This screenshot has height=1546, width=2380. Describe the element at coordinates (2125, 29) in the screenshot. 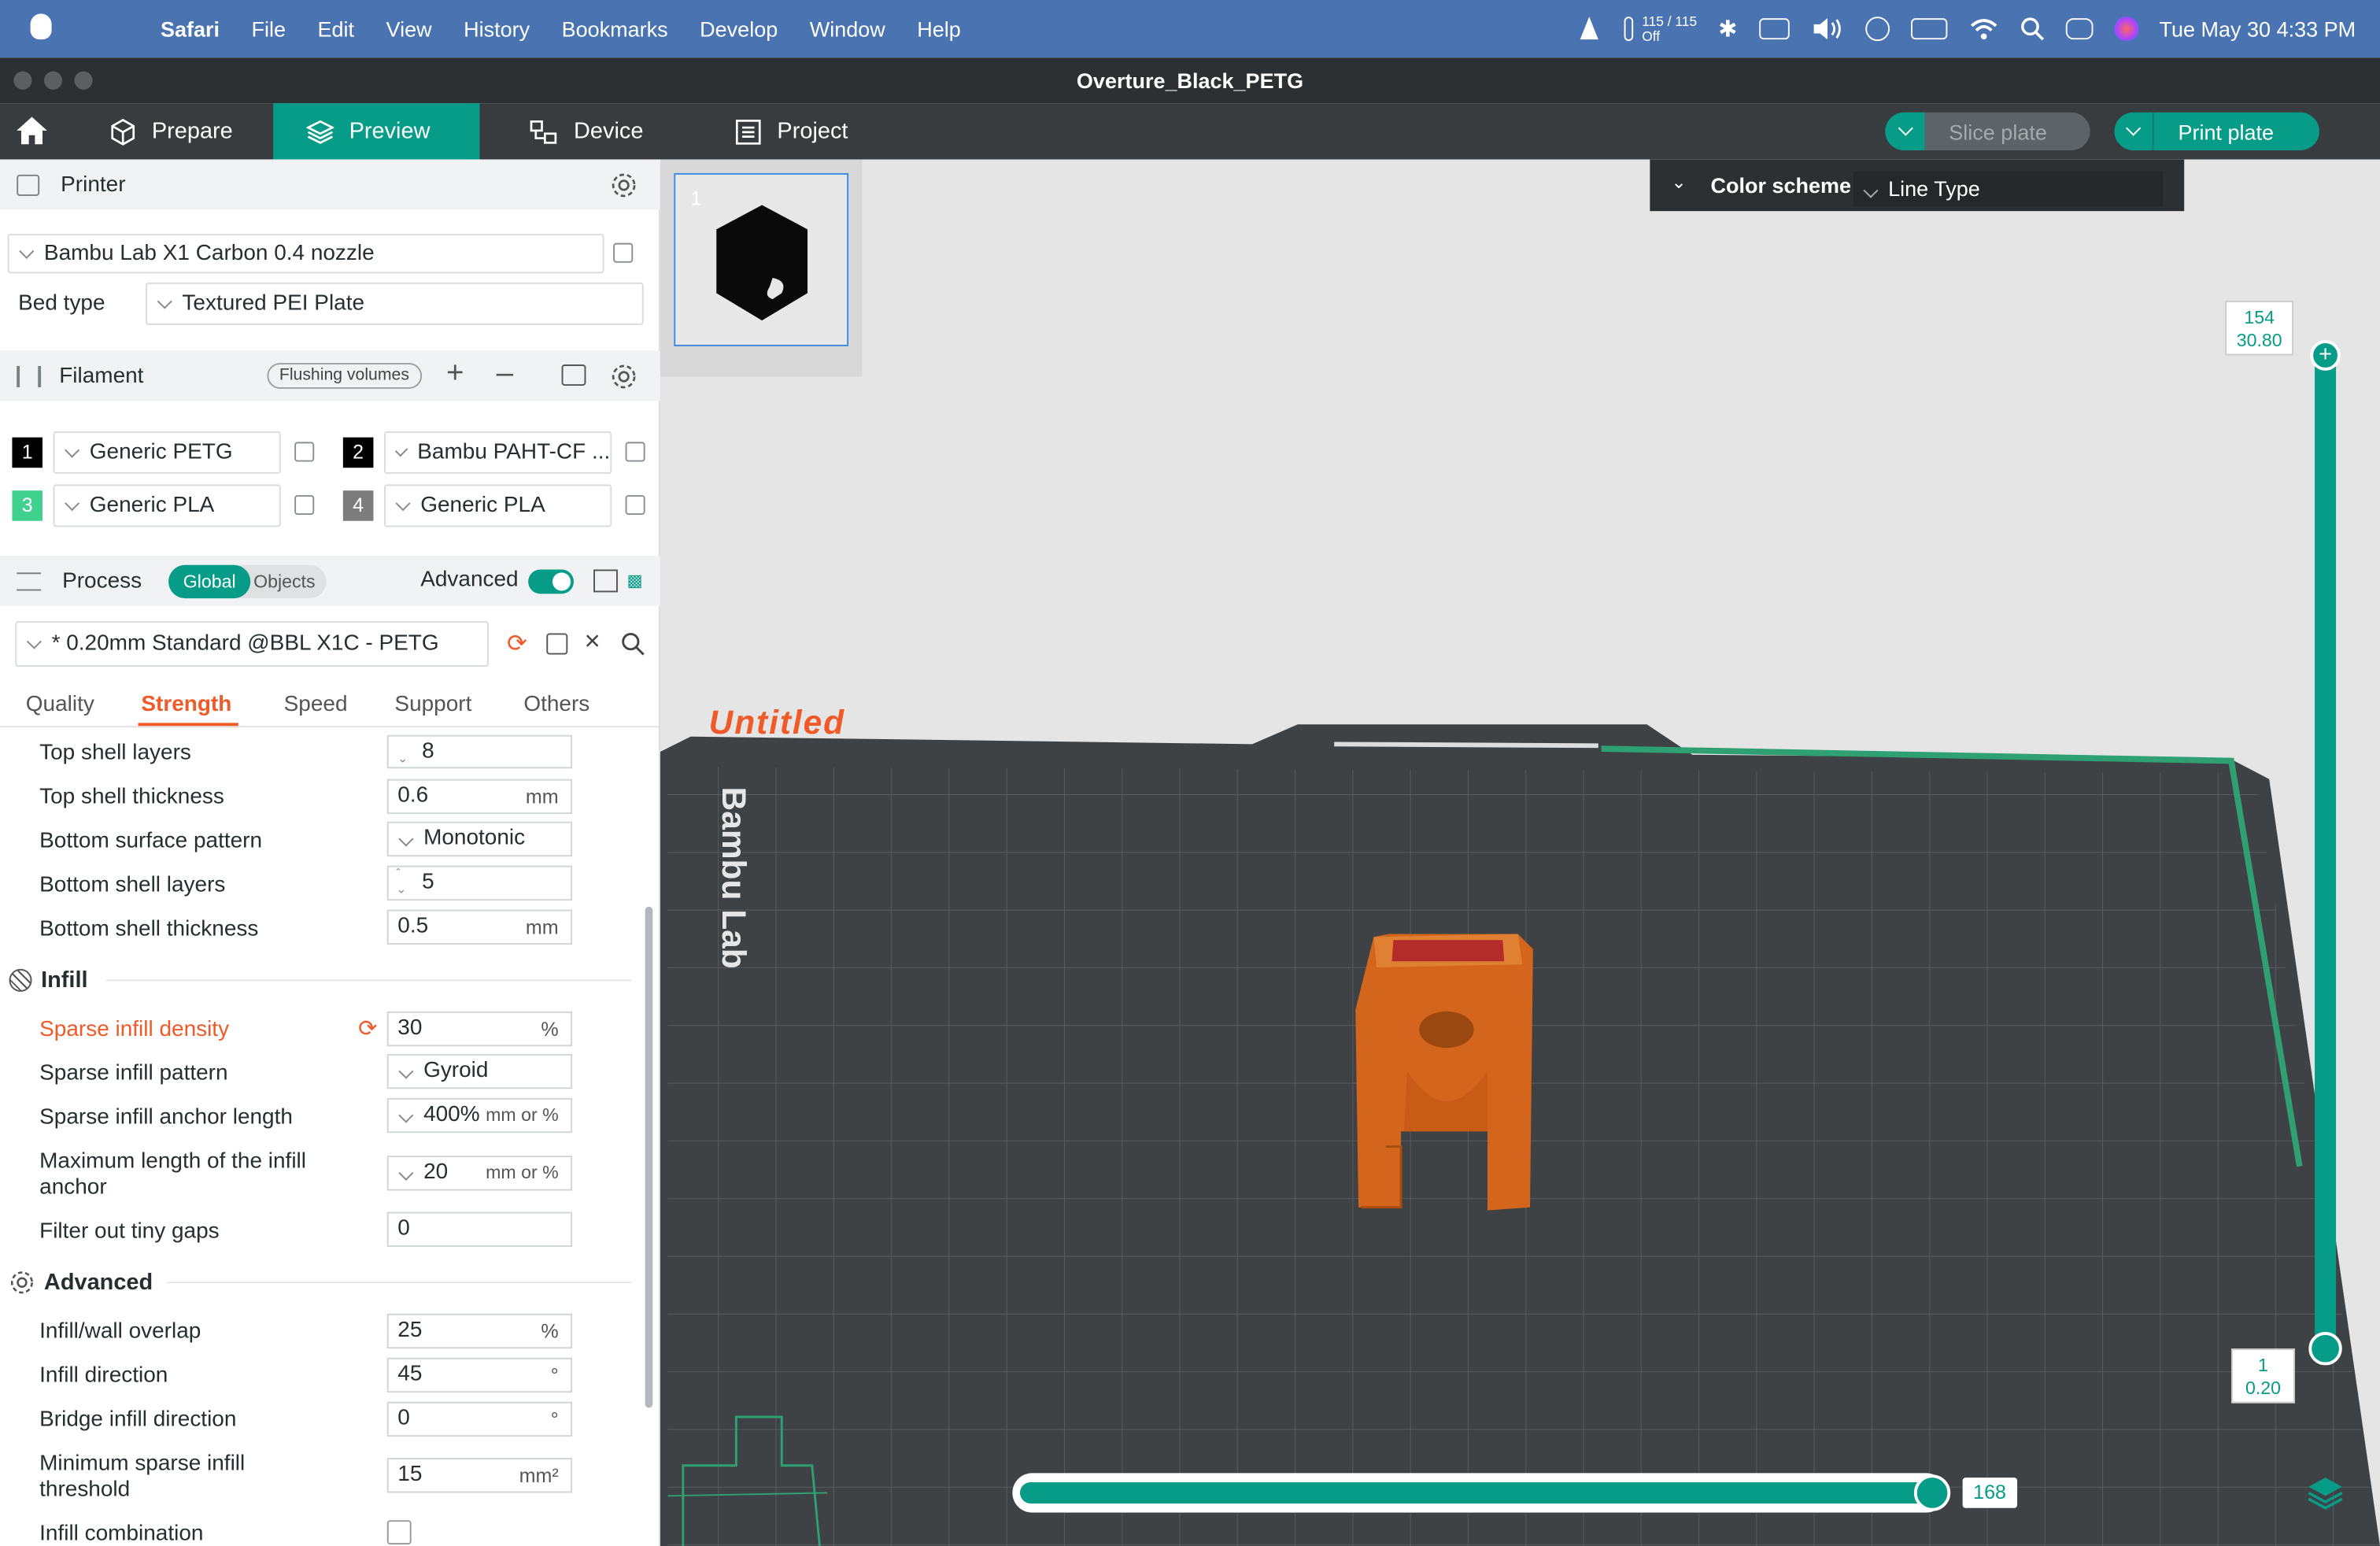

I see `siri-icon` at that location.